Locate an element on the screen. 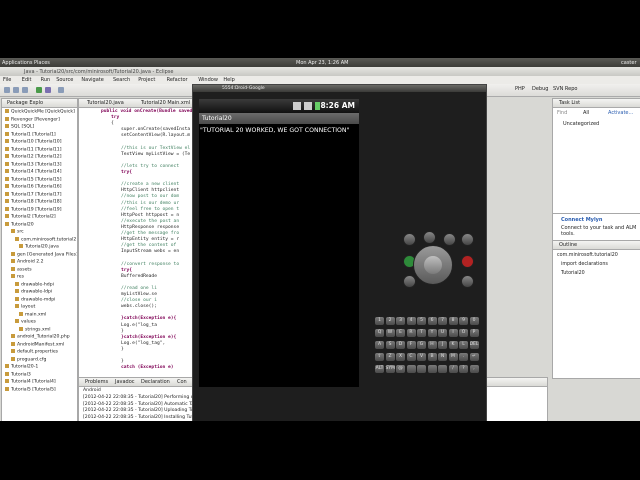  tab-outline: Outline is located at coordinates (568, 245).